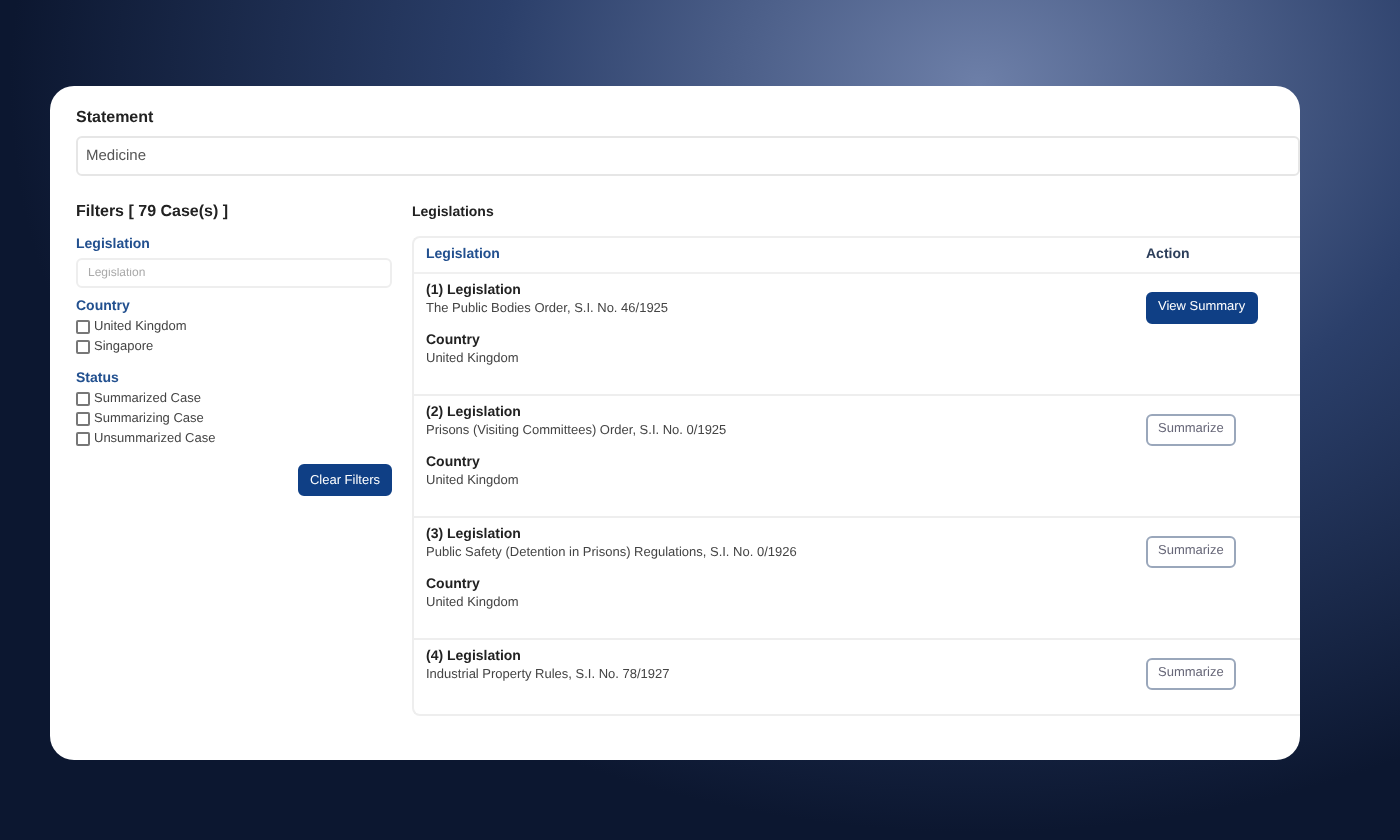 This screenshot has width=1400, height=840. I want to click on statement-label: Statement, so click(116, 117).